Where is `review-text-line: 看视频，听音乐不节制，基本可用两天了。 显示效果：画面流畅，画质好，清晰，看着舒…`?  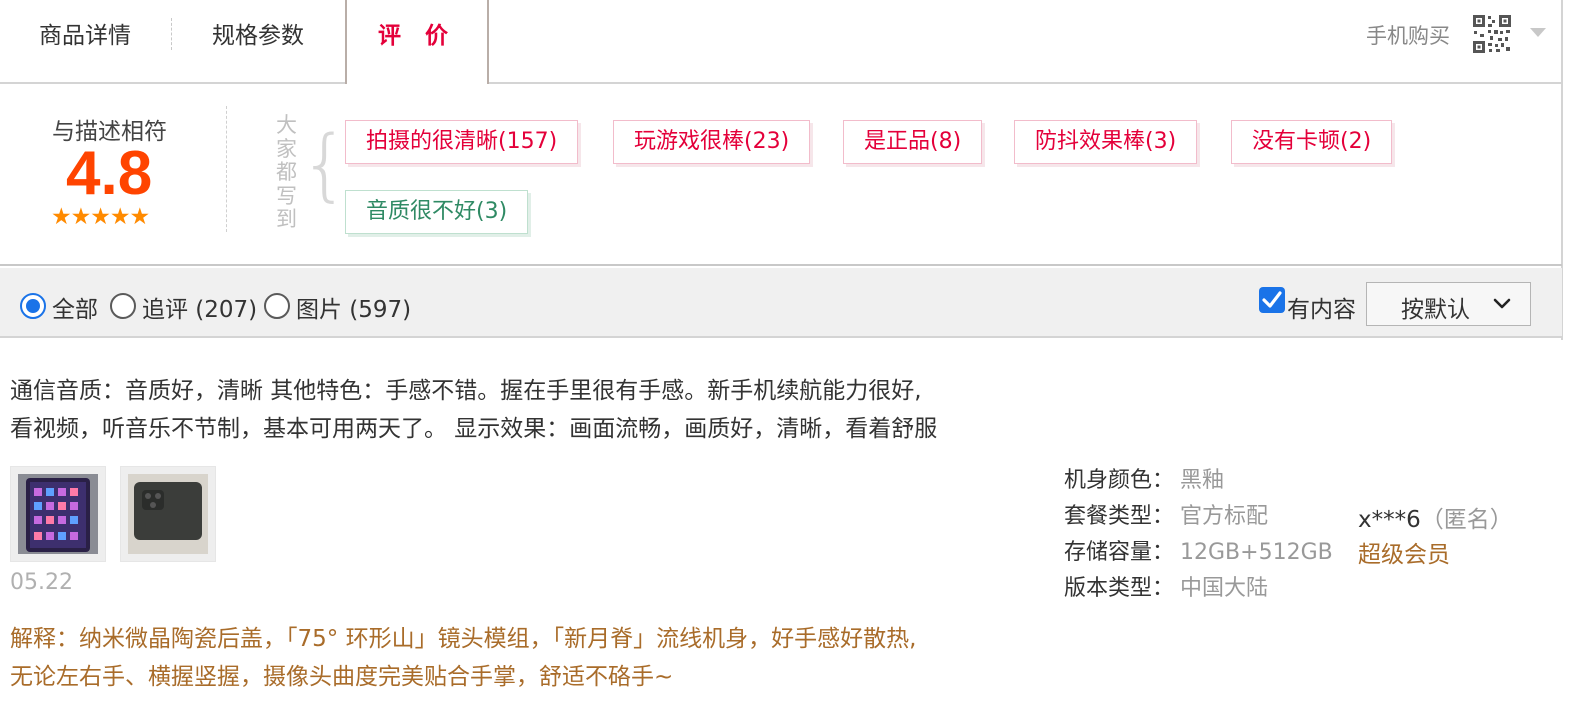
review-text-line: 看视频，听音乐不节制，基本可用两天了。 显示效果：画面流畅，画质好，清晰，看着舒… is located at coordinates (474, 429).